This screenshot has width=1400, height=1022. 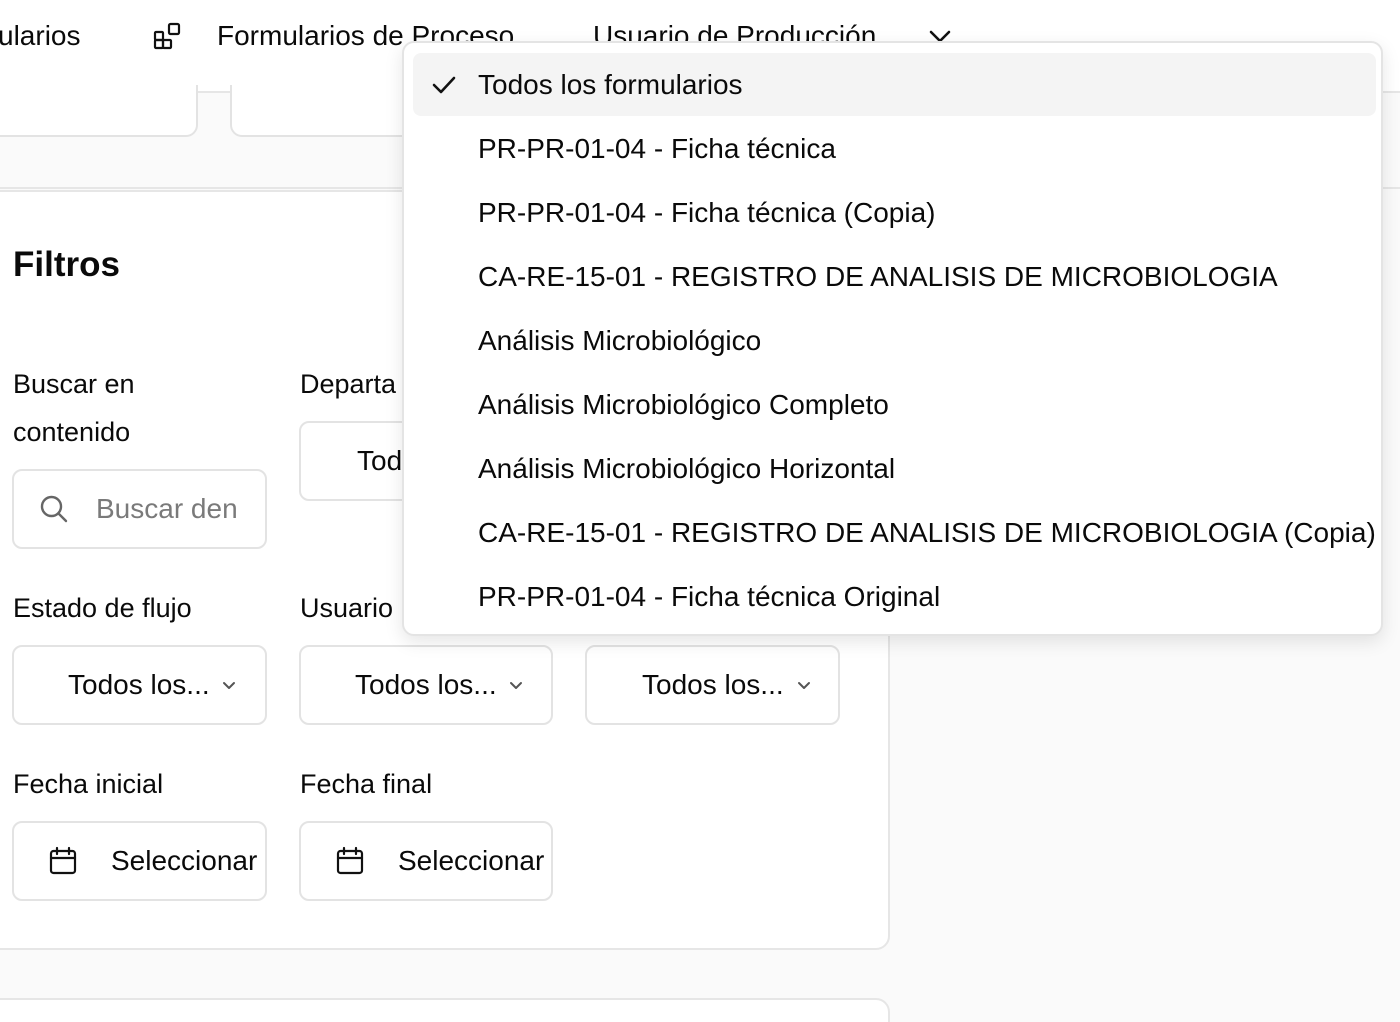 What do you see at coordinates (894, 84) in the screenshot?
I see `dropdown-option: Todos los formularios` at bounding box center [894, 84].